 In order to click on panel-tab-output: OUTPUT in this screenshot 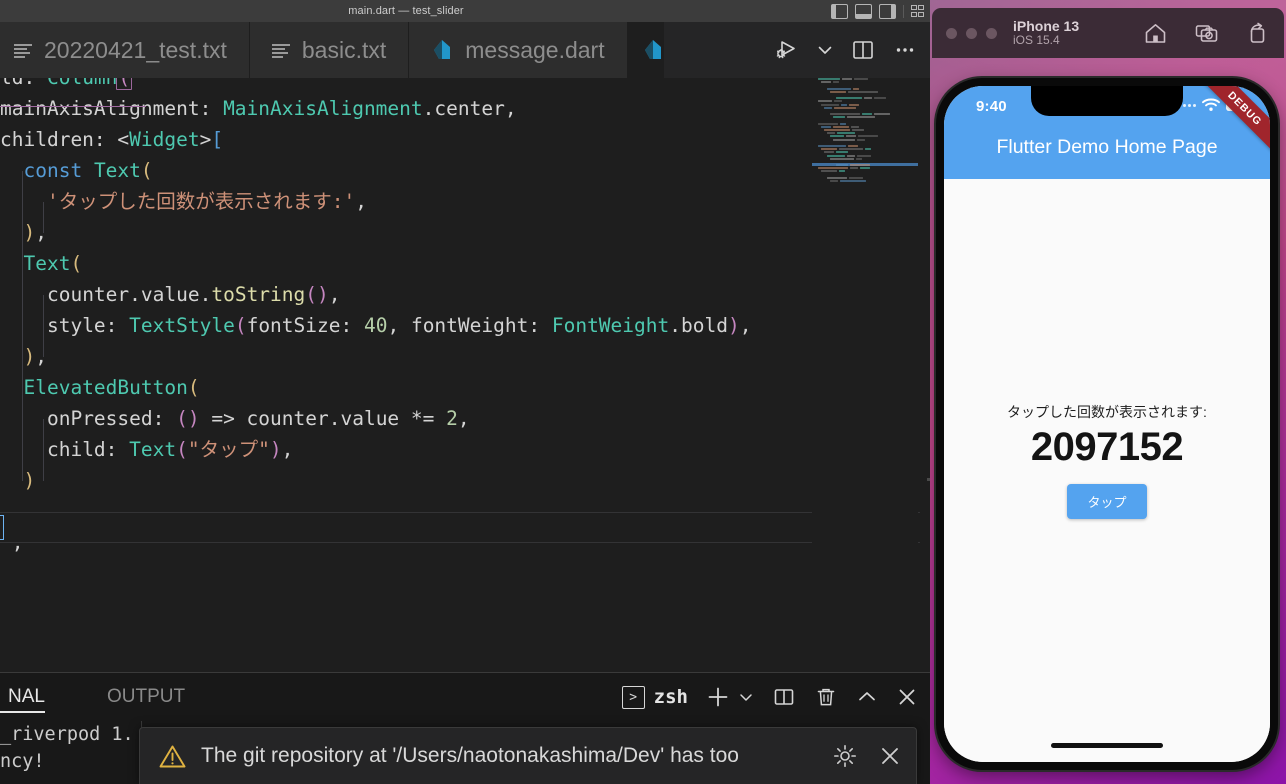, I will do `click(146, 697)`.